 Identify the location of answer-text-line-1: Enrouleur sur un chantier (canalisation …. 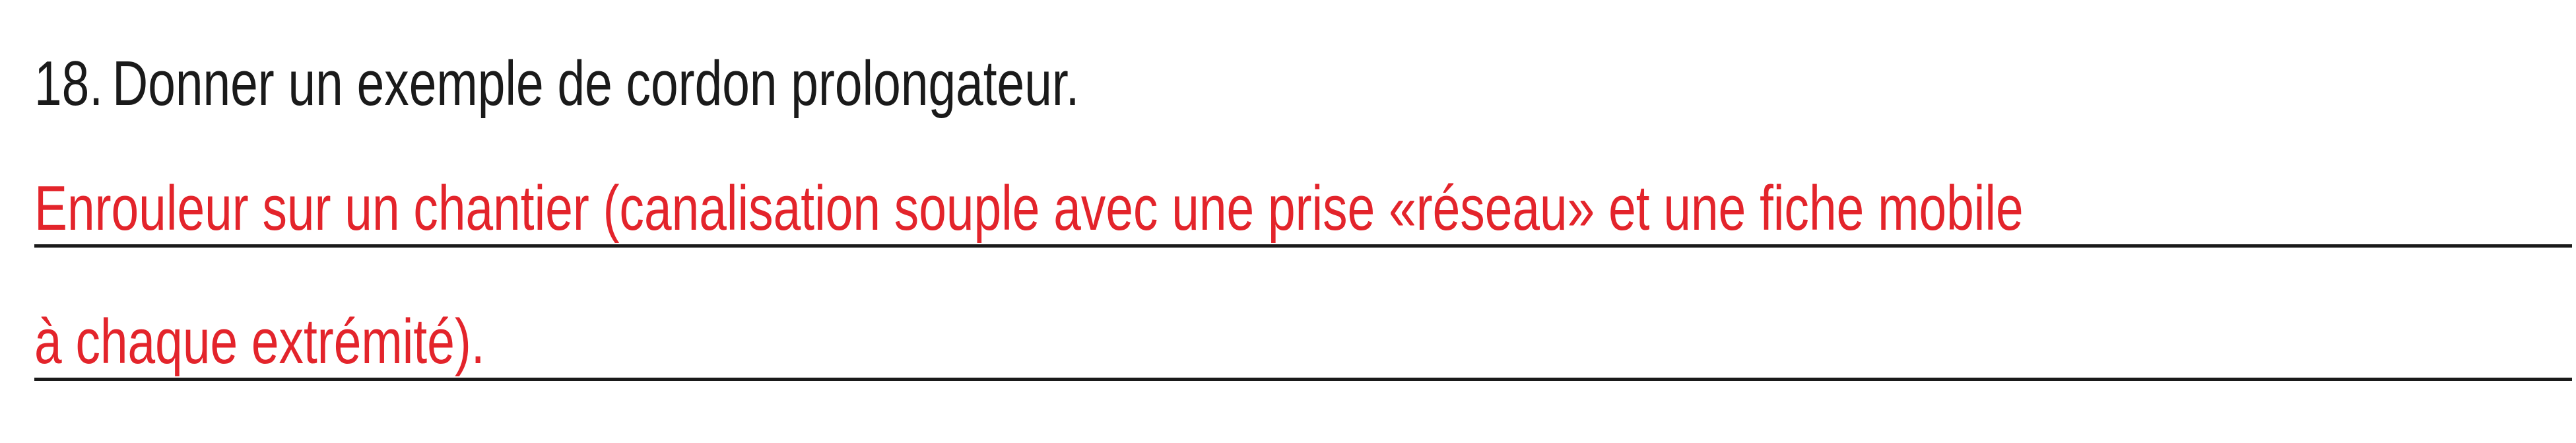
(1029, 208).